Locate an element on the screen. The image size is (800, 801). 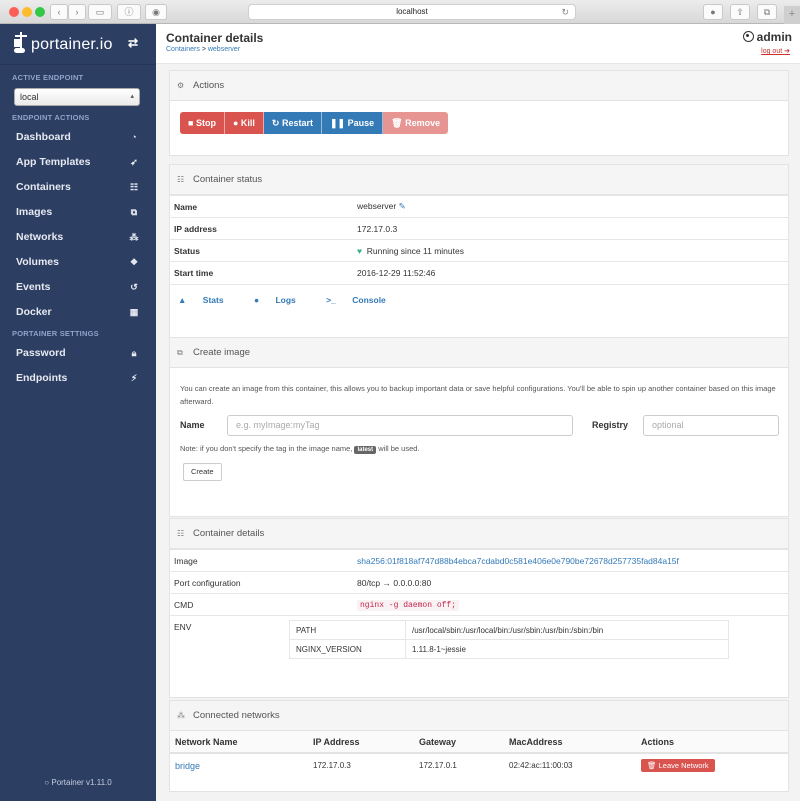
rocket-icon: ➶ is located at coordinates (134, 162).